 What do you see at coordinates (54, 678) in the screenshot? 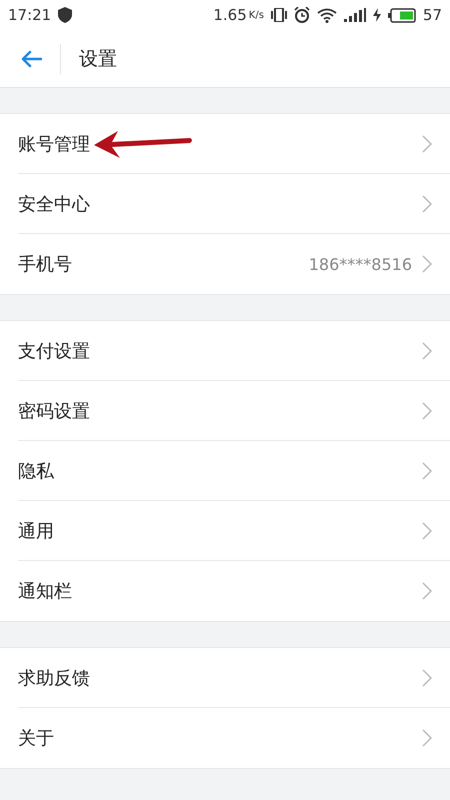
I see `row-label: 求助反馈` at bounding box center [54, 678].